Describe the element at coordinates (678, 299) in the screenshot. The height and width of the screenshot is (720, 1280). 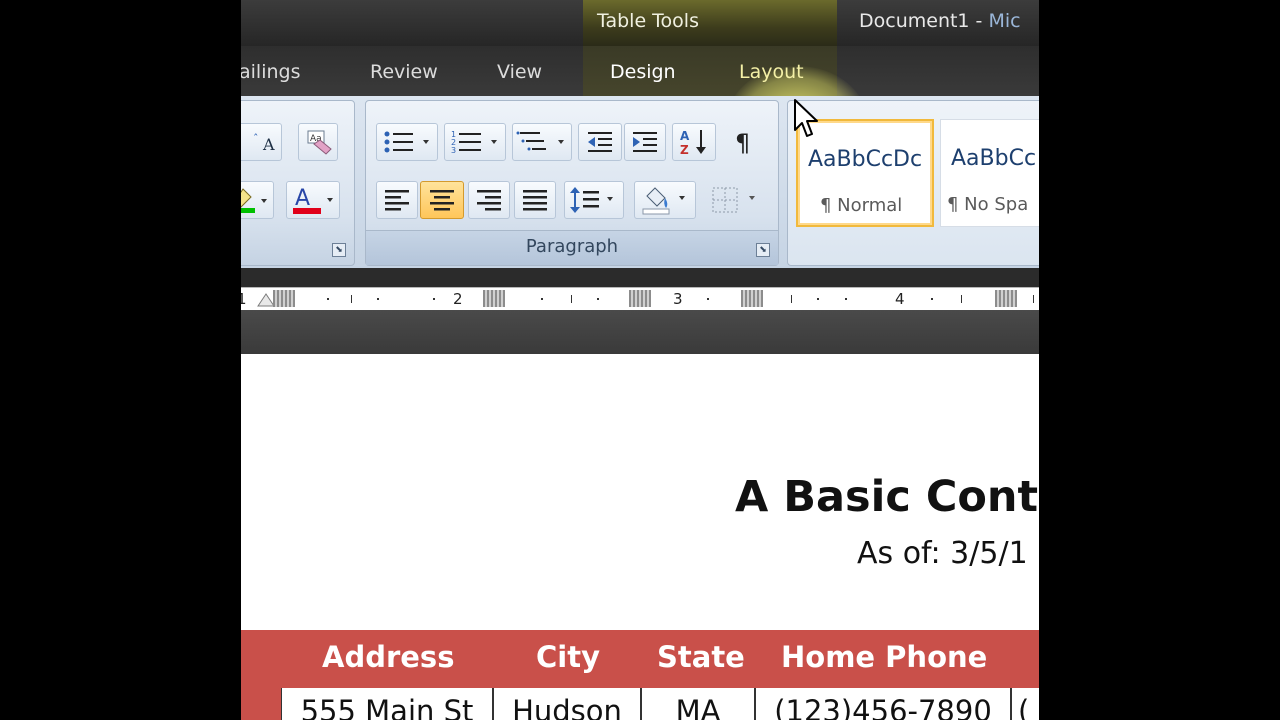
I see `ruler-number: 3` at that location.